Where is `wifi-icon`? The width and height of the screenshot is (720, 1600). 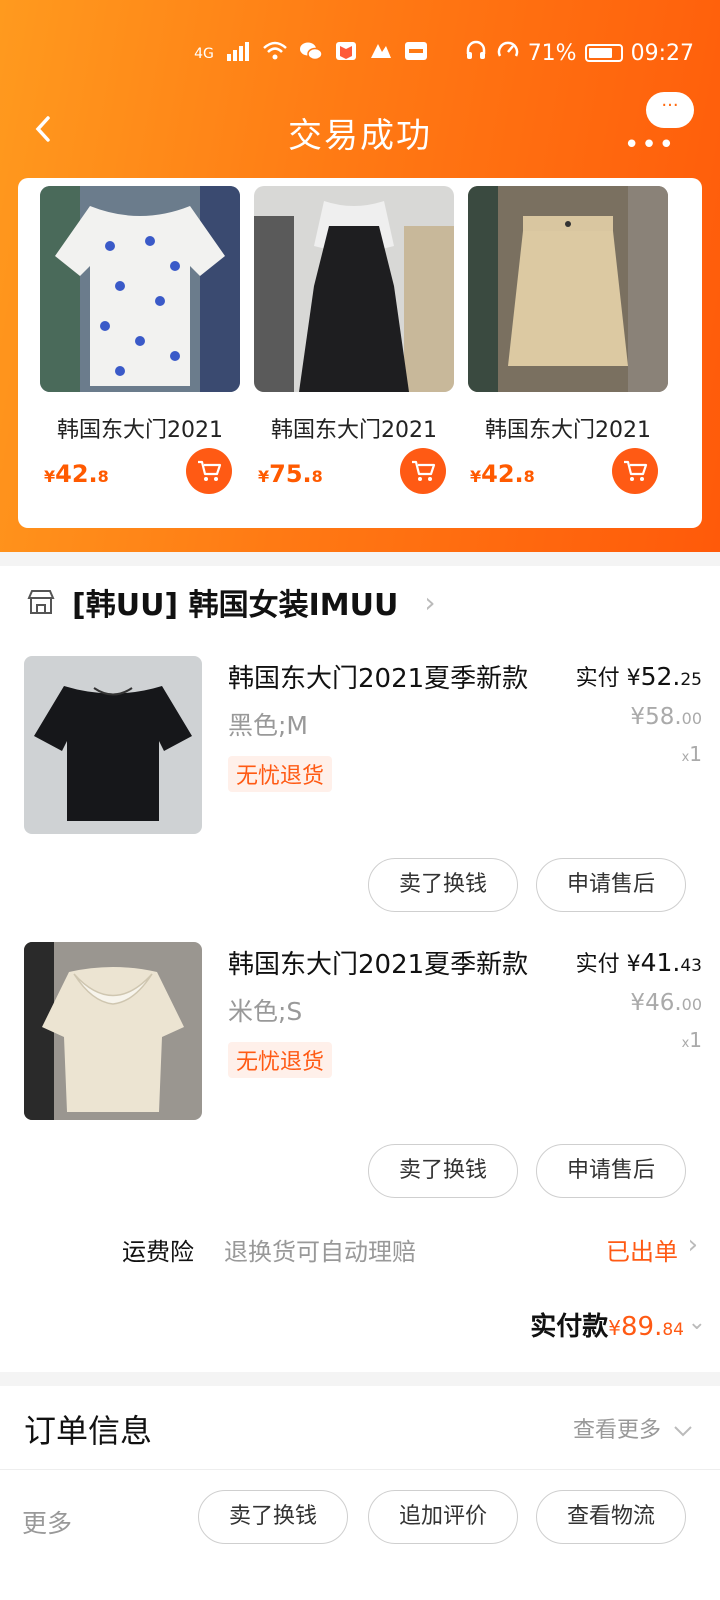
wifi-icon is located at coordinates (275, 54).